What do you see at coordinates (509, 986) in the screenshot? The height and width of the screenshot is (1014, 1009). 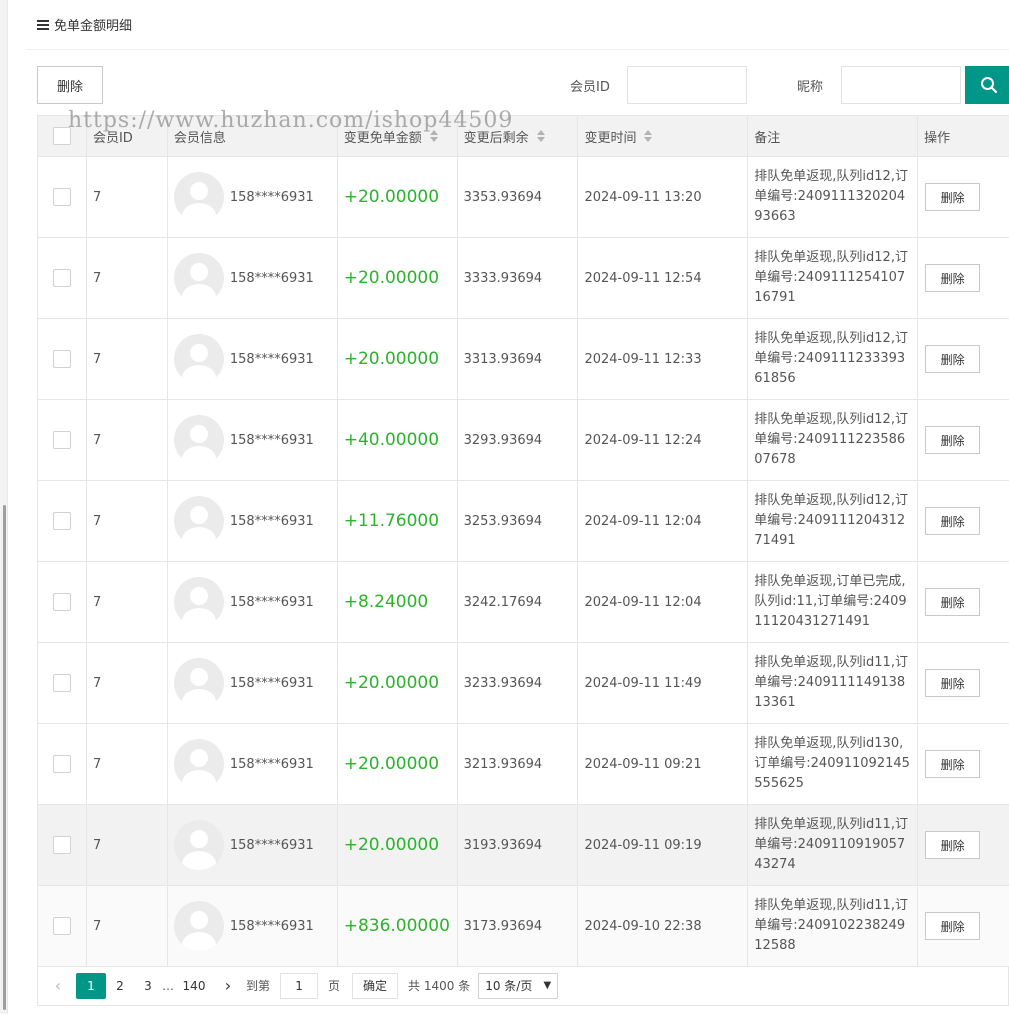 I see `page-size-value: 10 条/页` at bounding box center [509, 986].